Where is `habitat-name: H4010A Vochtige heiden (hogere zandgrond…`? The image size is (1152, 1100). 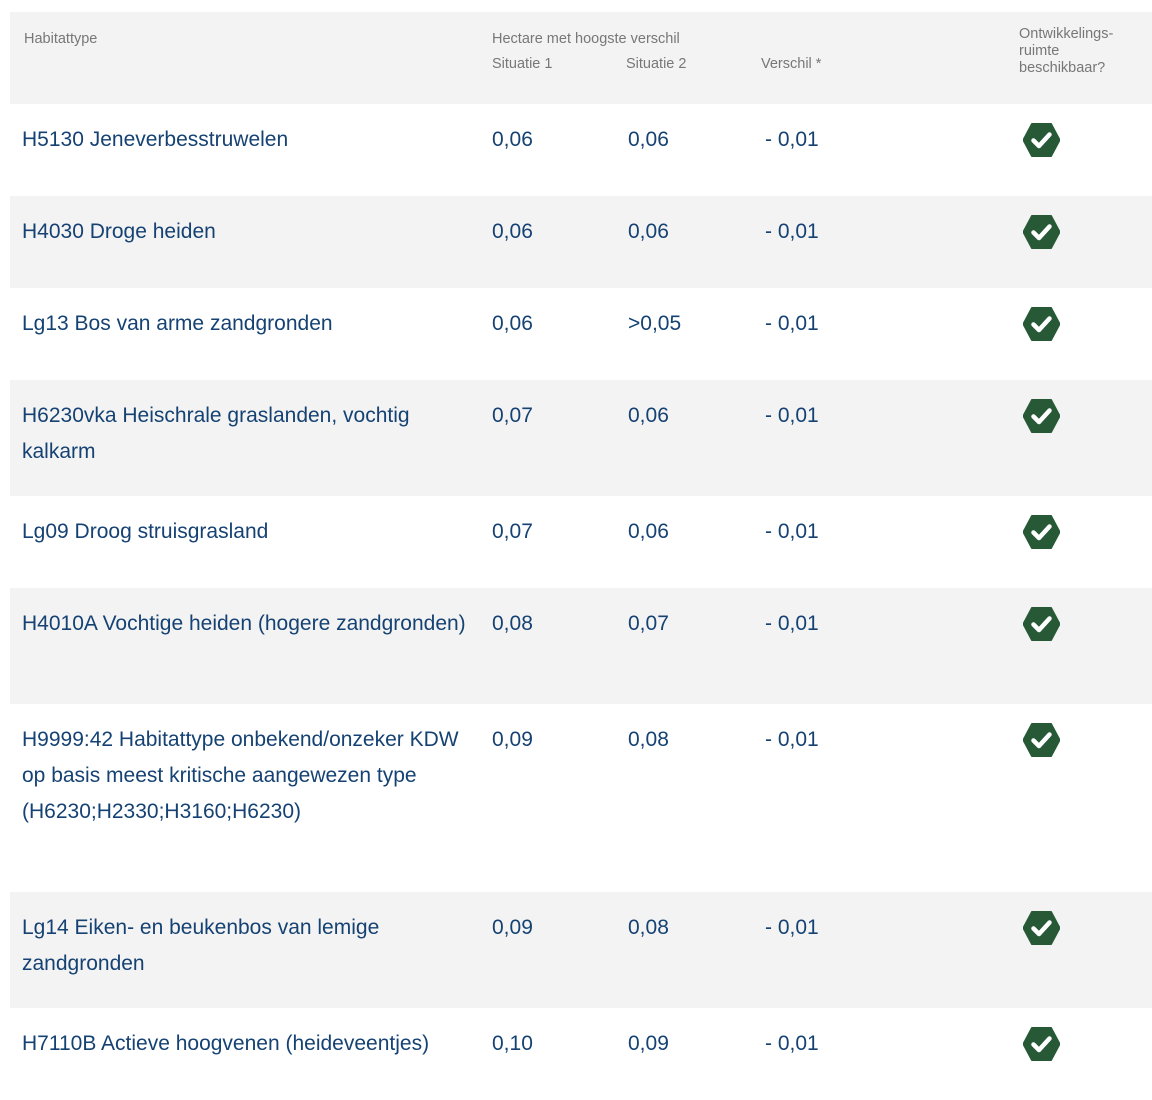 habitat-name: H4010A Vochtige heiden (hogere zandgrond… is located at coordinates (244, 623).